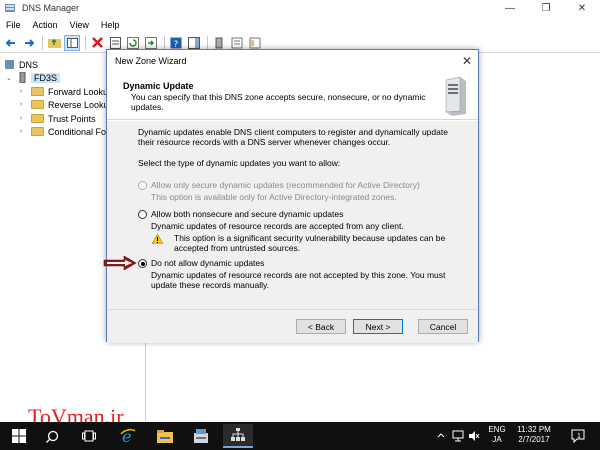 This screenshot has width=600, height=450. Describe the element at coordinates (13, 25) in the screenshot. I see `menu-file: File` at that location.